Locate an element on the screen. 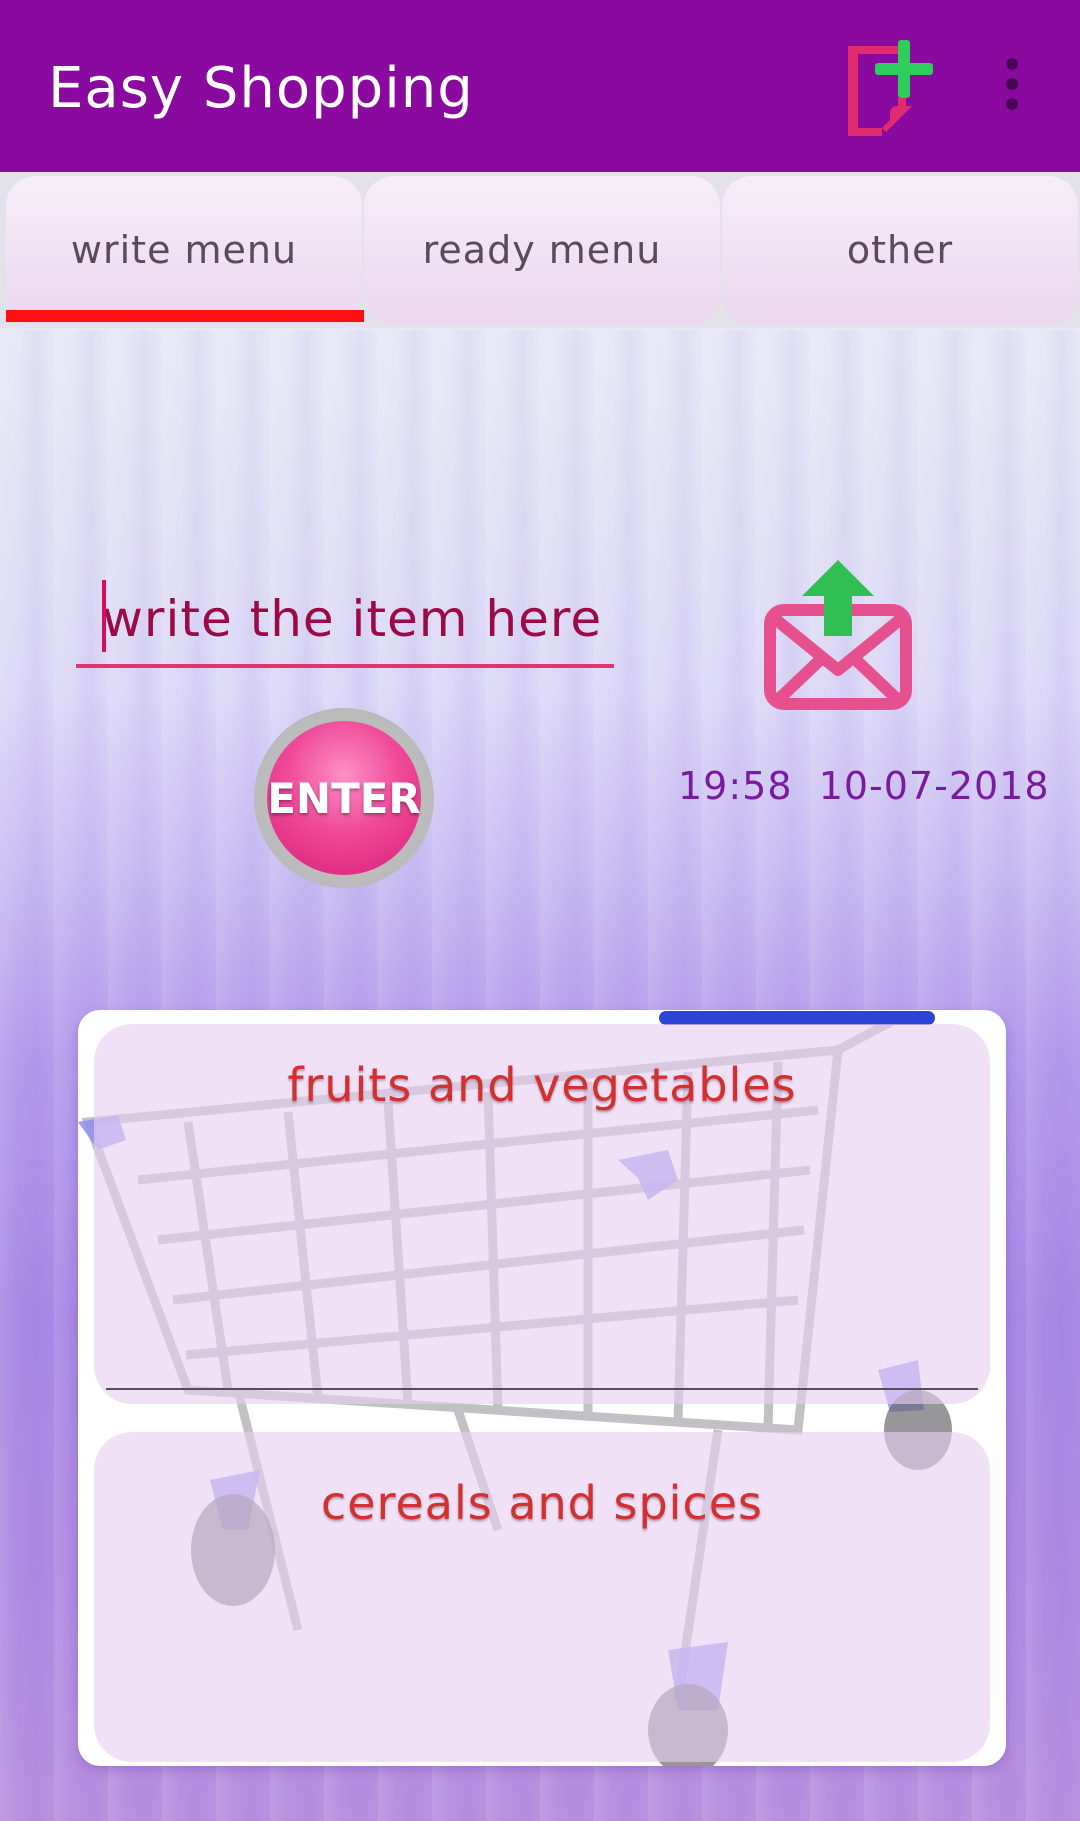 This screenshot has width=1080, height=1821. more-vertical-icon is located at coordinates (1012, 64).